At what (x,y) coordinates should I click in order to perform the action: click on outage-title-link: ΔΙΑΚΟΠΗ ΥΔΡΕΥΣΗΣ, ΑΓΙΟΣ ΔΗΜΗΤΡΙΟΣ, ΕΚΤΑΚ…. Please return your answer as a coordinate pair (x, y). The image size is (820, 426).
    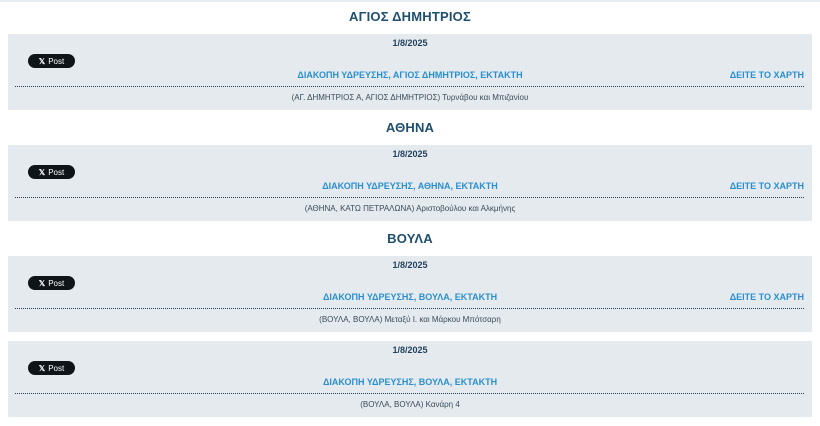
    Looking at the image, I should click on (410, 75).